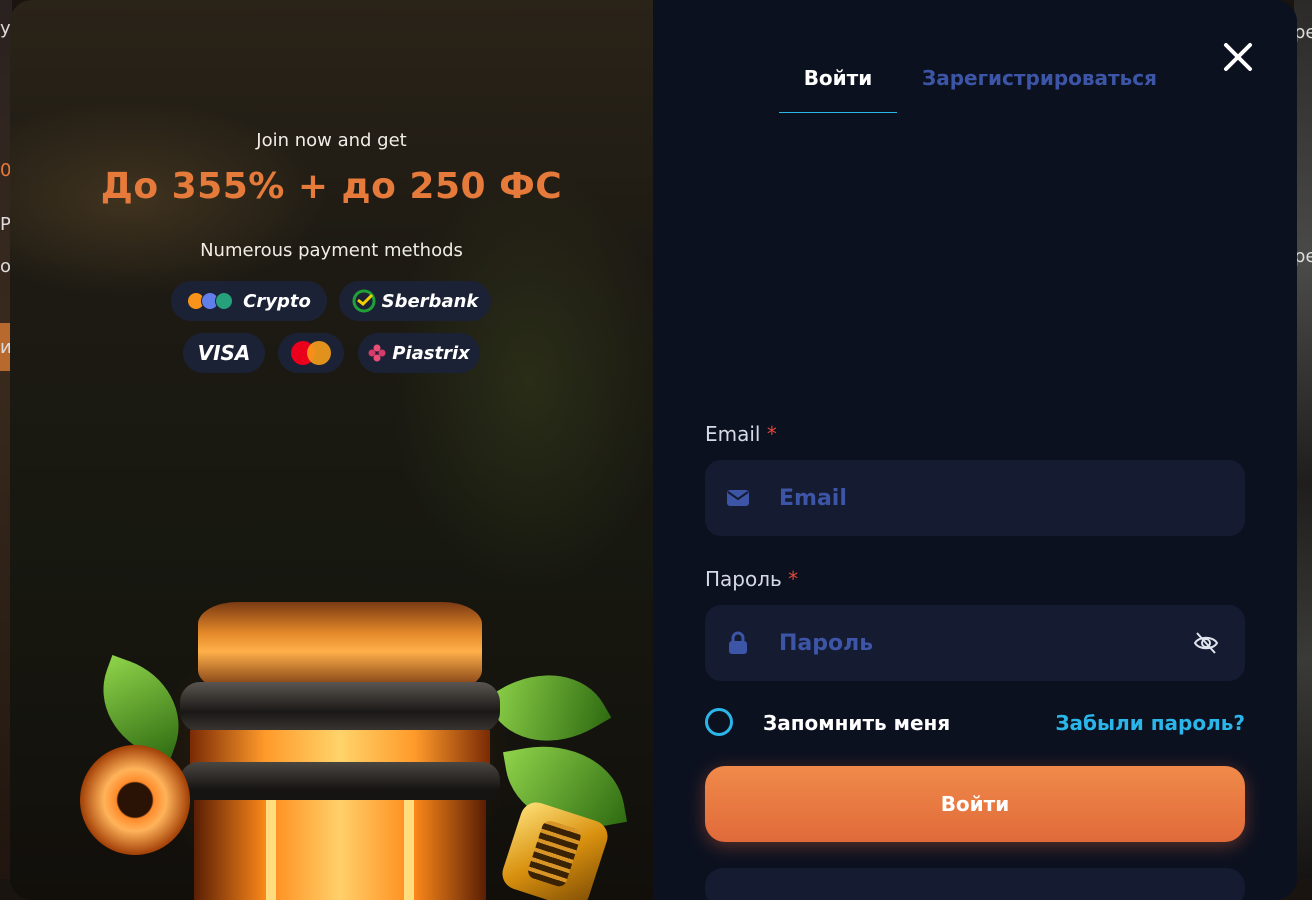  Describe the element at coordinates (738, 498) in the screenshot. I see `envelope-icon` at that location.